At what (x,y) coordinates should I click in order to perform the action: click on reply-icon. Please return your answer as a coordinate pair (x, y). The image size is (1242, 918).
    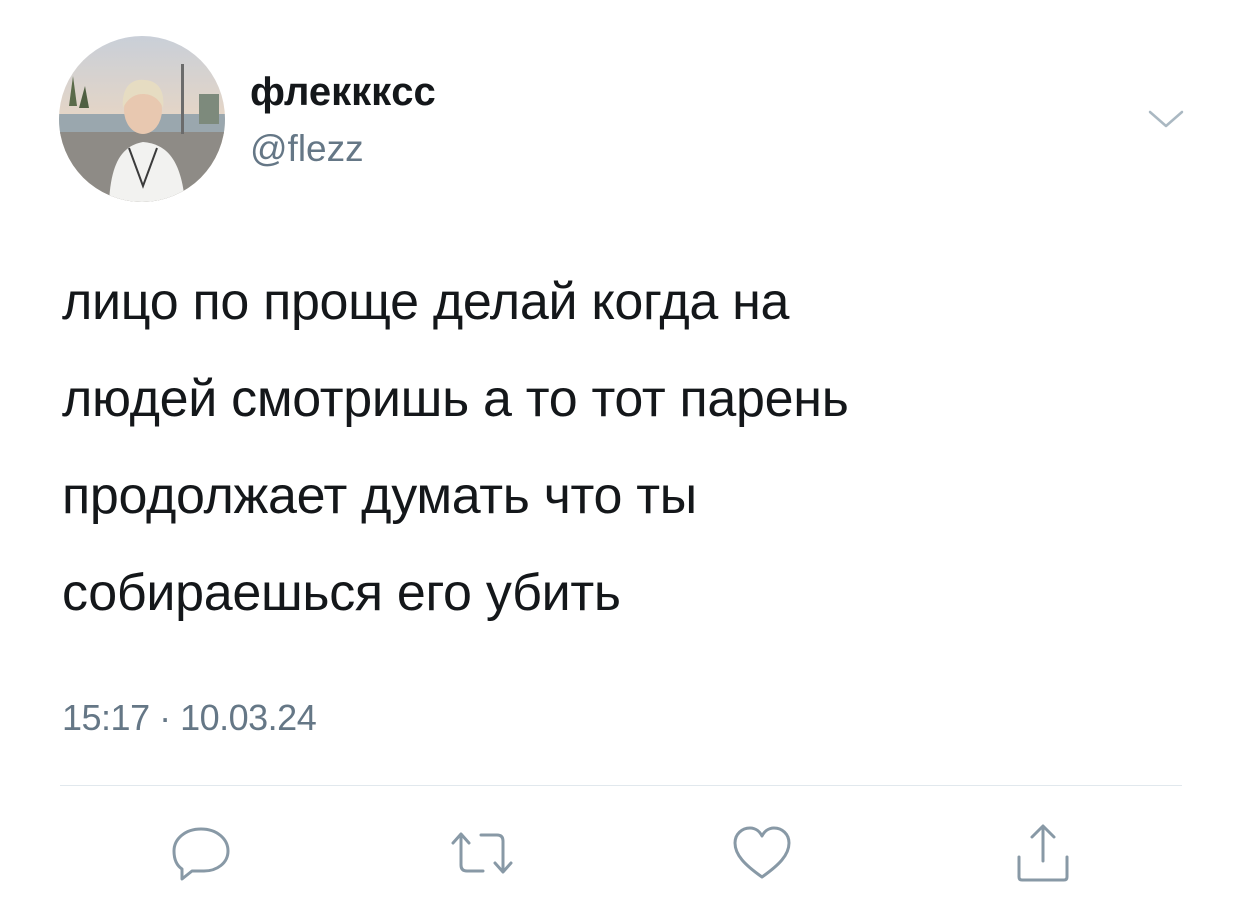
    Looking at the image, I should click on (201, 854).